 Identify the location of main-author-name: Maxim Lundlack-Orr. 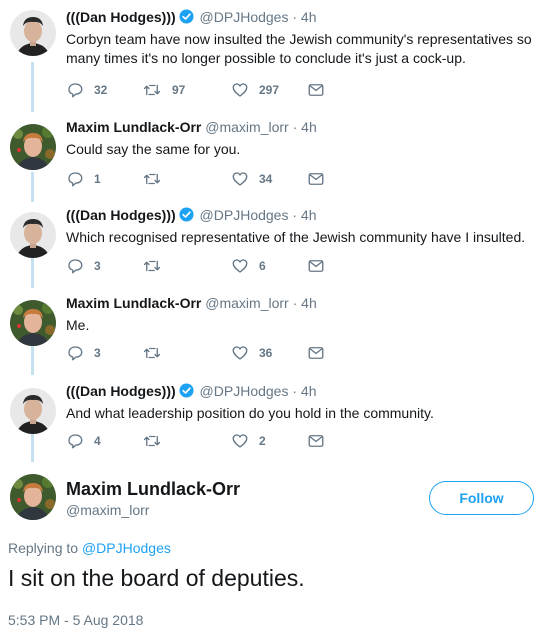
(153, 489).